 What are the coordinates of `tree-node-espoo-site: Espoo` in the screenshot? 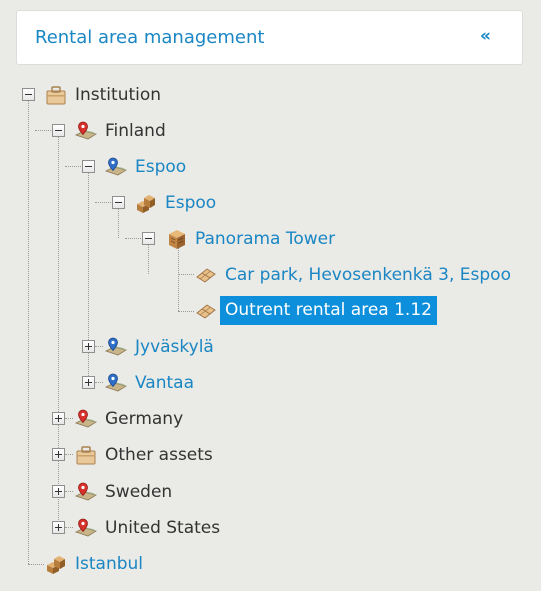 It's located at (190, 203).